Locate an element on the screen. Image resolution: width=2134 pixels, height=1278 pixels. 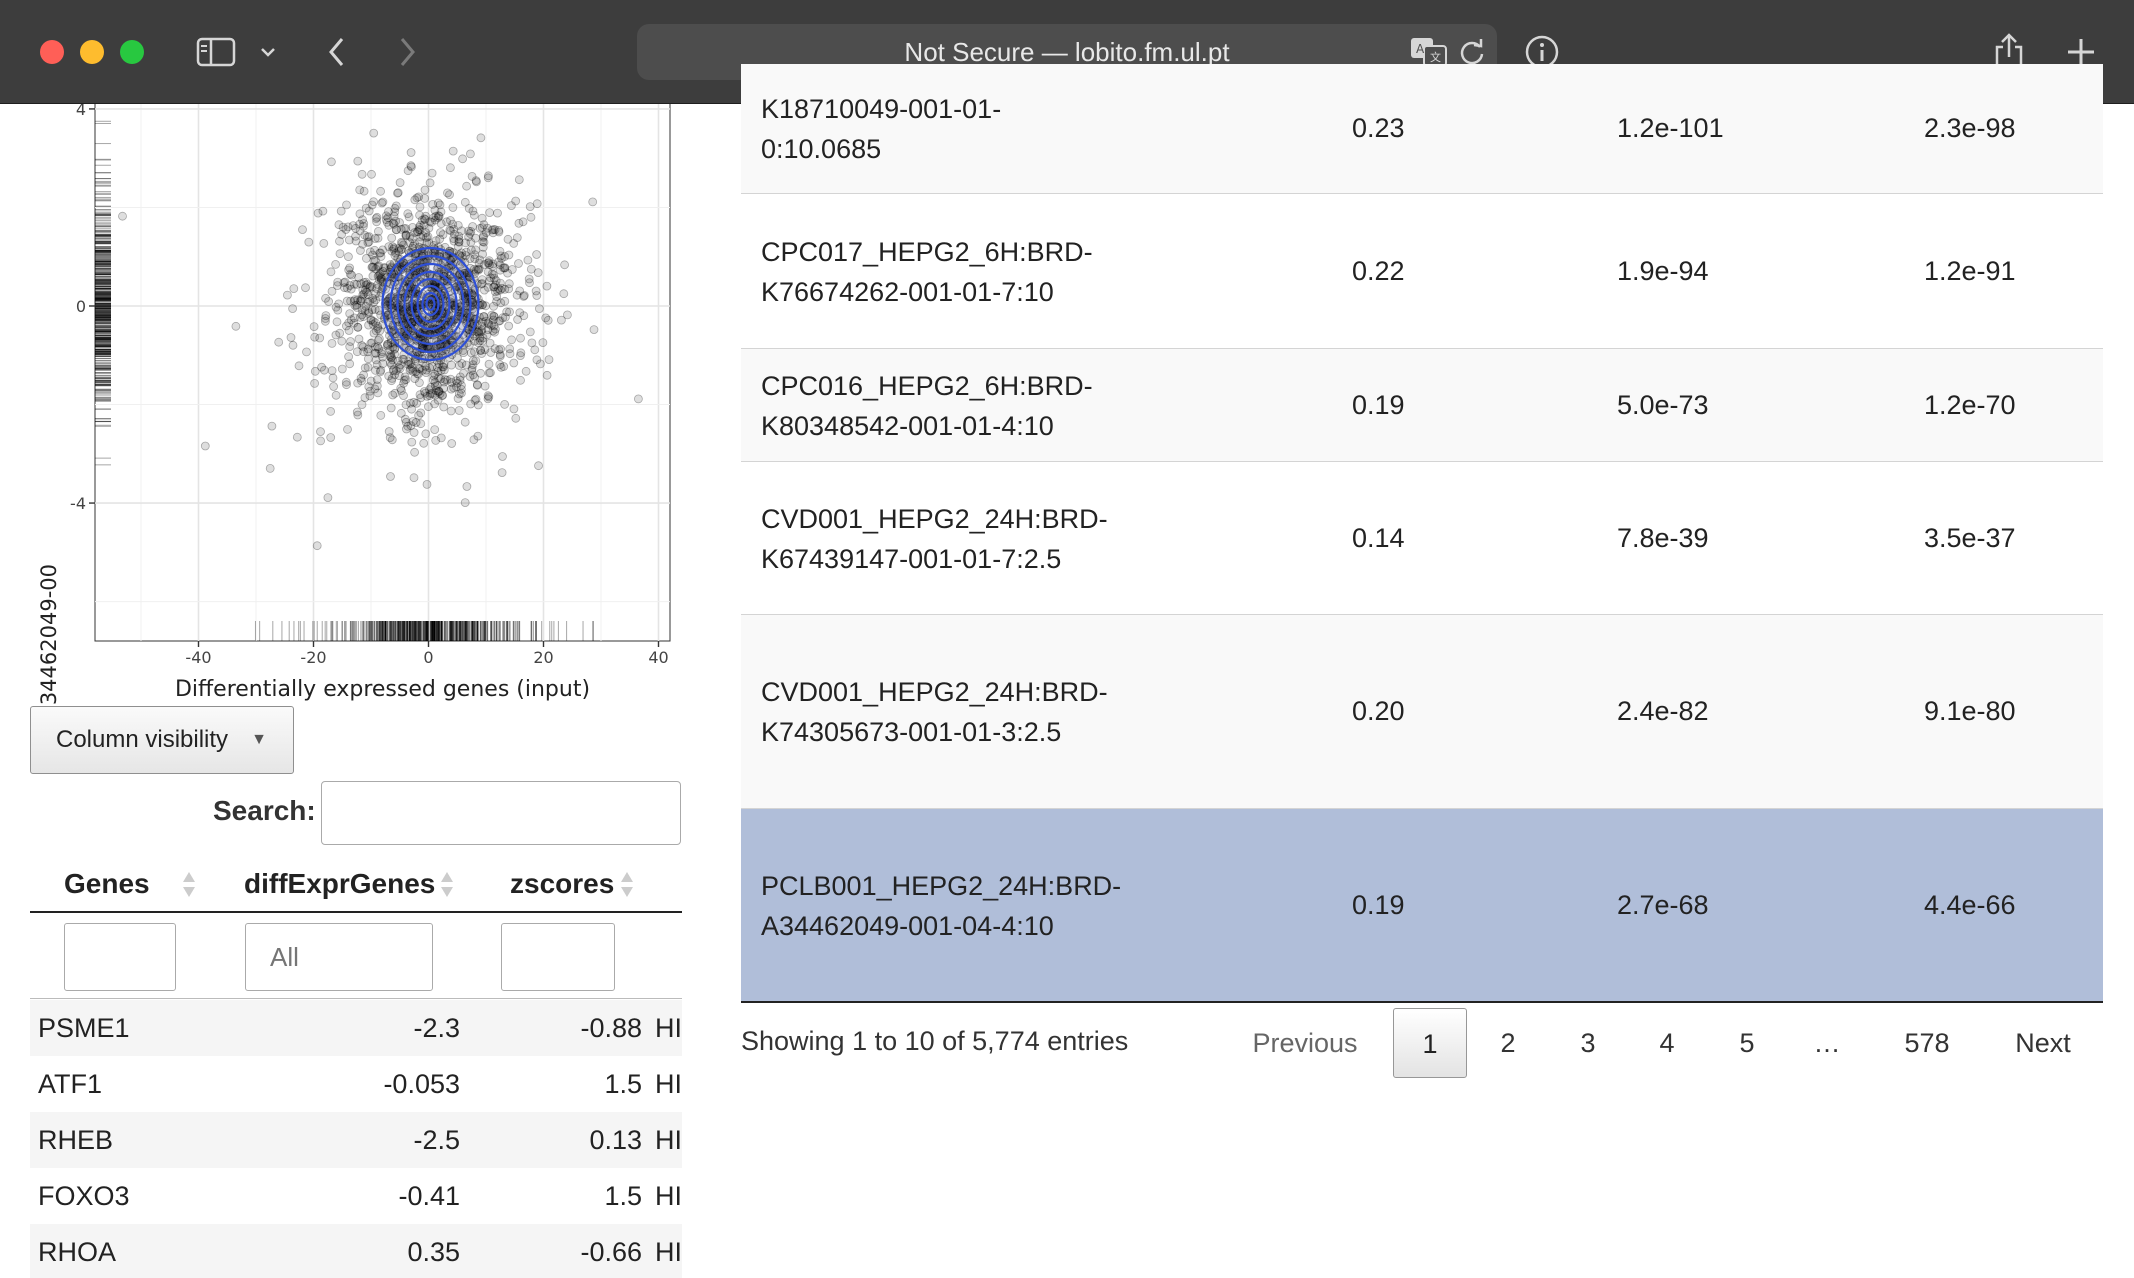
page-578-button: 578 is located at coordinates (1927, 1043).